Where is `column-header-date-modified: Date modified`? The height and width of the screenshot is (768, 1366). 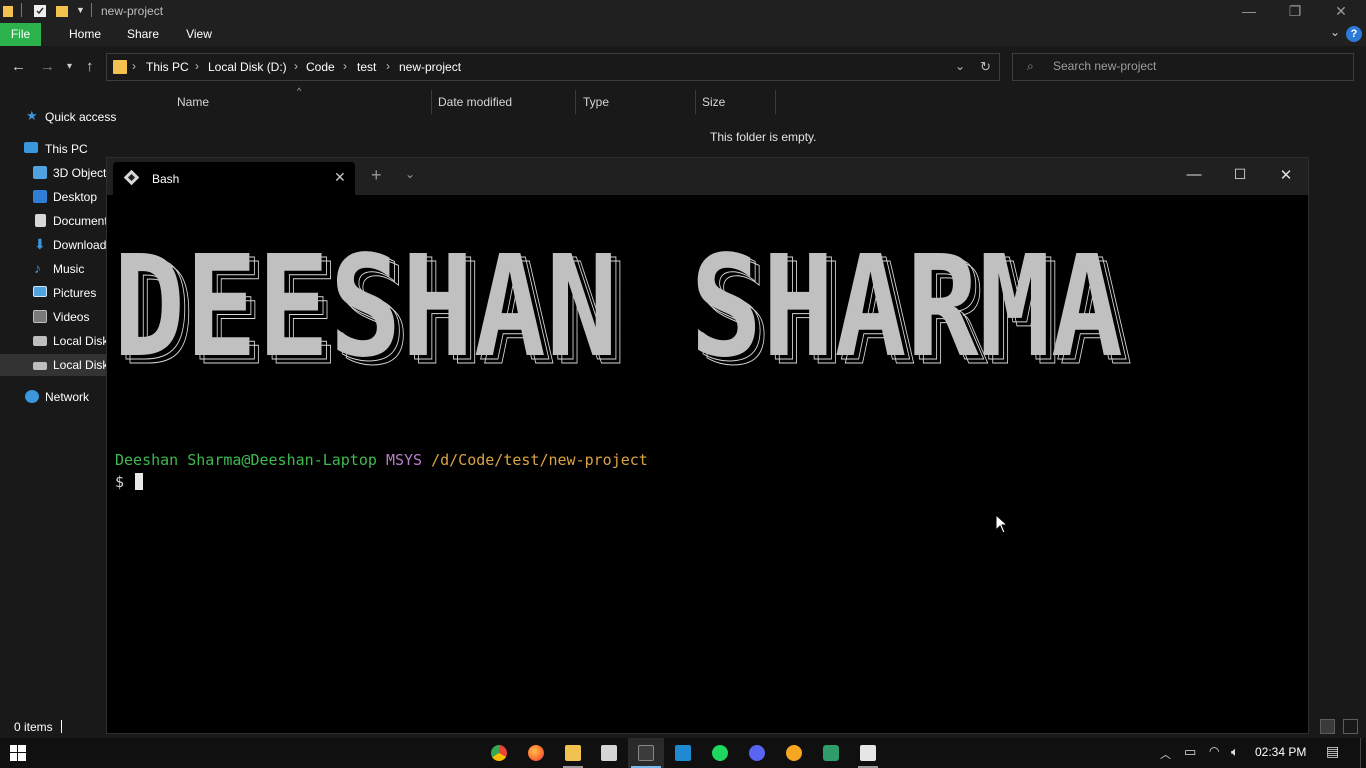 column-header-date-modified: Date modified is located at coordinates (475, 102).